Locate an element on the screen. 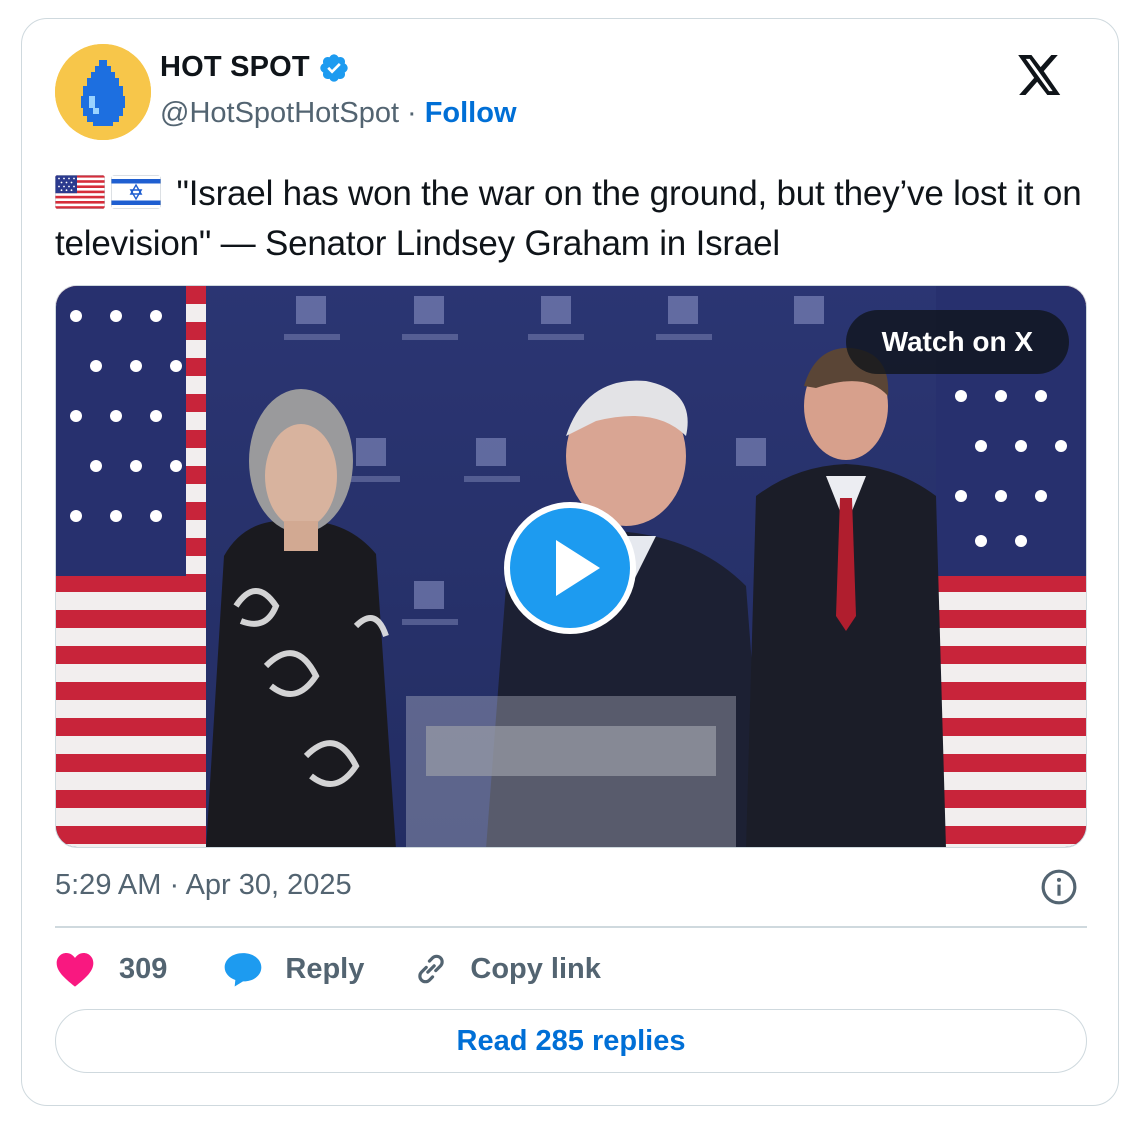 The height and width of the screenshot is (1124, 1132). read-replies-button: Read 285 replies is located at coordinates (571, 1041).